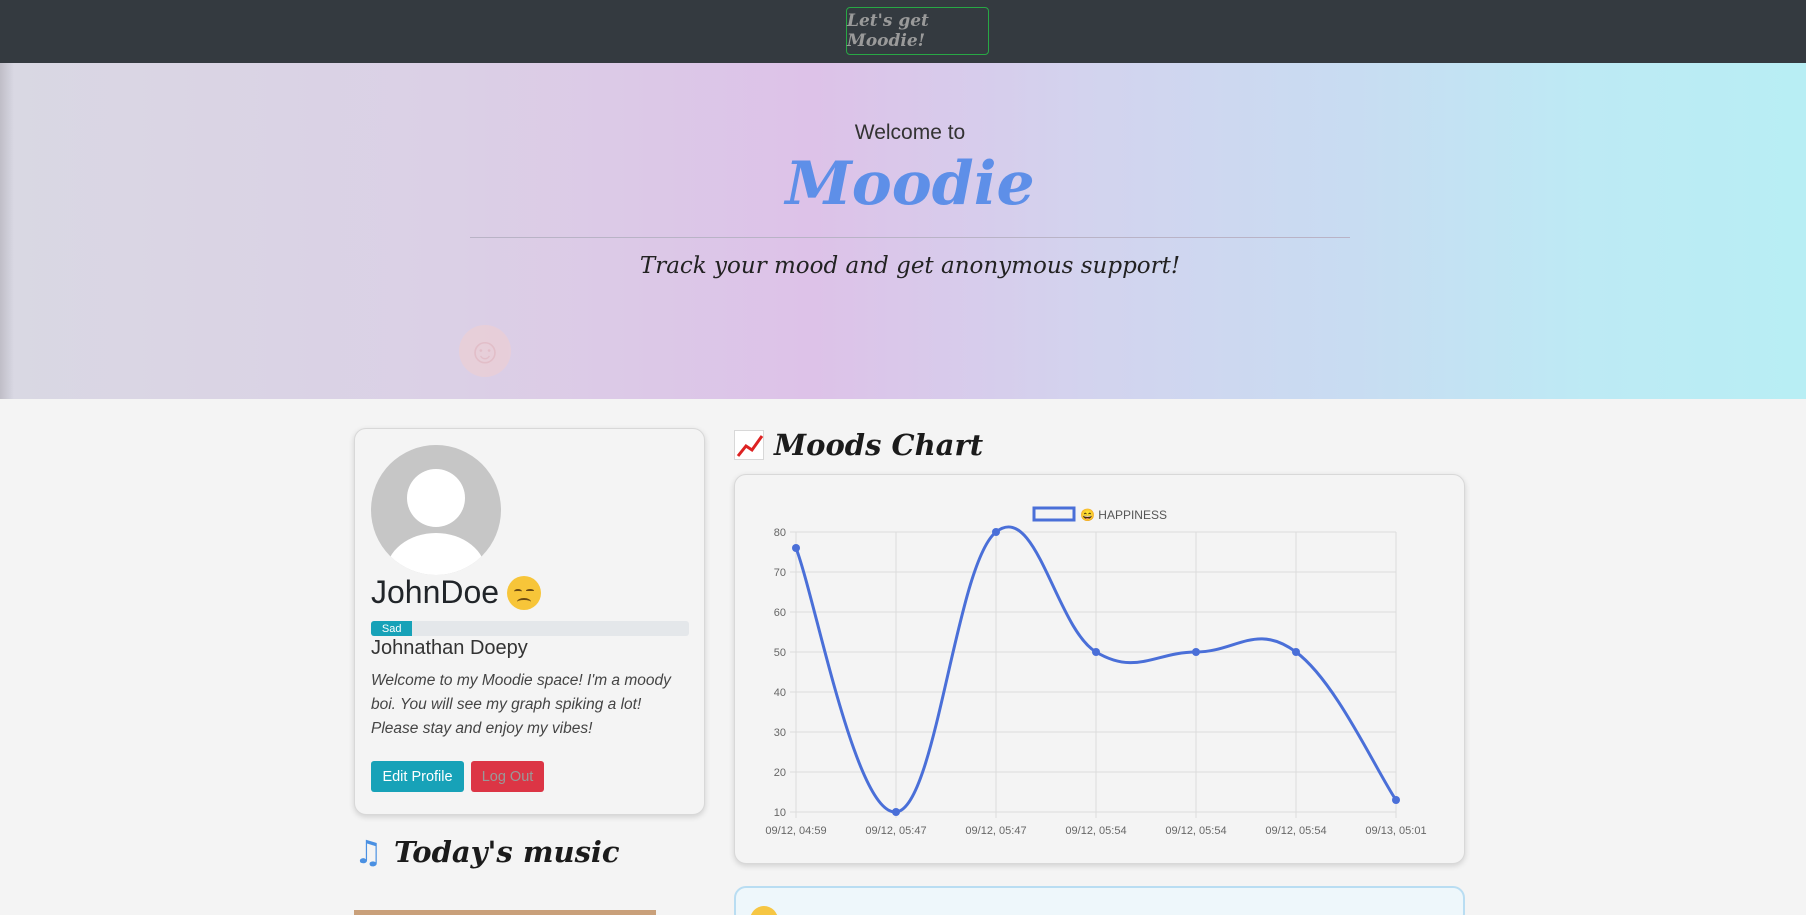  What do you see at coordinates (780, 733) in the screenshot?
I see `y-tick-label: 30` at bounding box center [780, 733].